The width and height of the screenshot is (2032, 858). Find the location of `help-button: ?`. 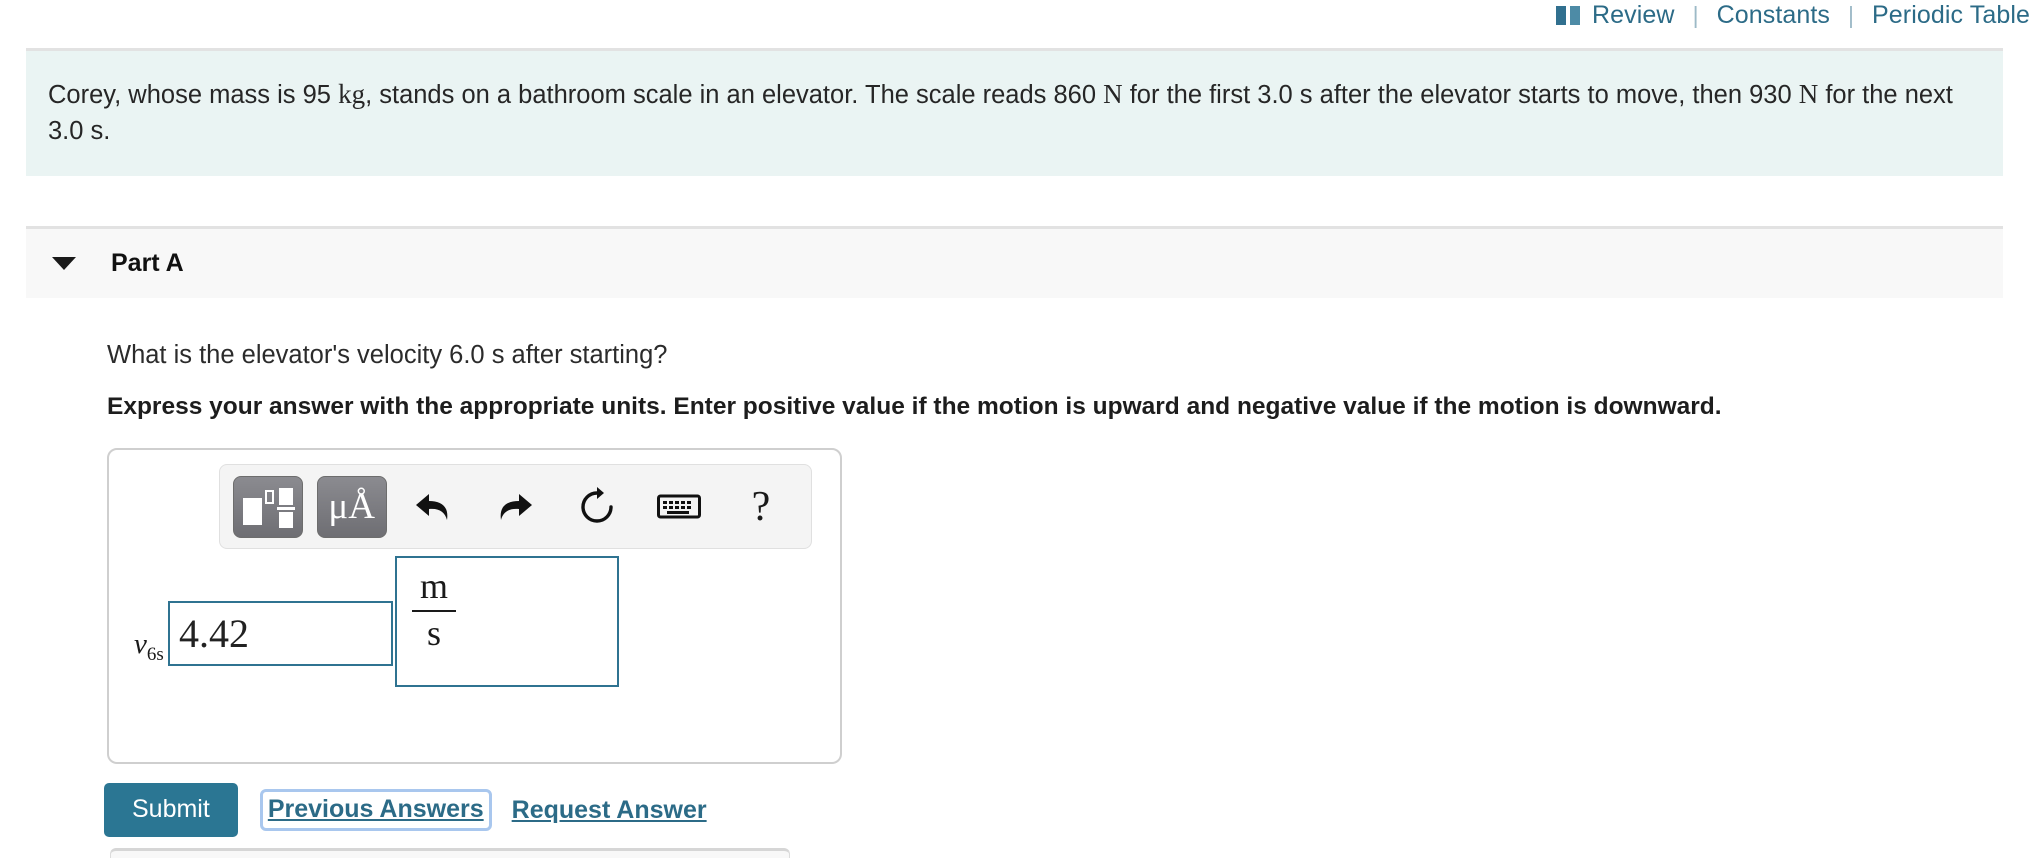

help-button: ? is located at coordinates (761, 507).